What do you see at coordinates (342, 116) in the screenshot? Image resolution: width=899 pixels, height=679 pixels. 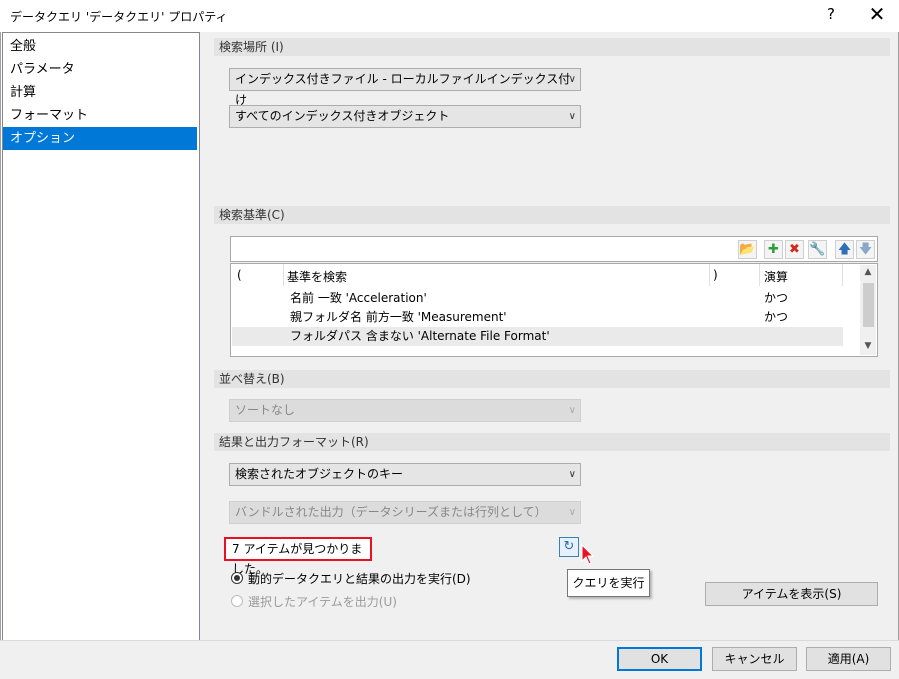 I see `object-scope-value: すべてのインデックス付きオブジェクト` at bounding box center [342, 116].